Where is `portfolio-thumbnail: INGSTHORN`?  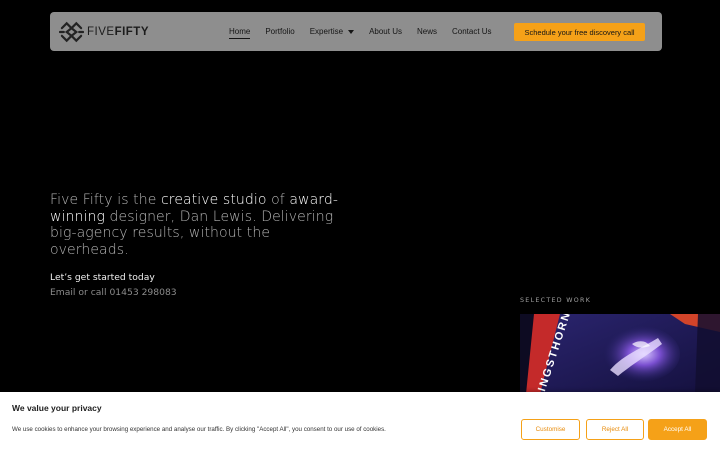
portfolio-thumbnail: INGSTHORN is located at coordinates (620, 354).